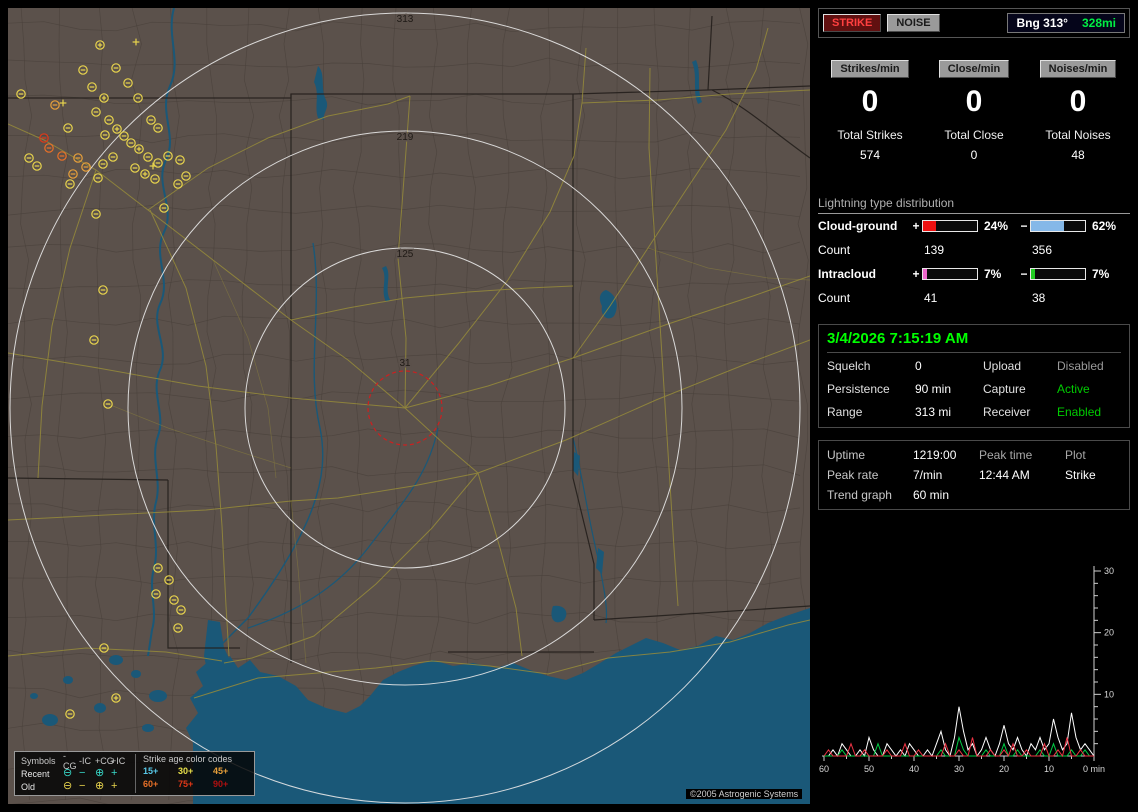  What do you see at coordinates (847, 274) in the screenshot?
I see `intracloud-label: Intracloud` at bounding box center [847, 274].